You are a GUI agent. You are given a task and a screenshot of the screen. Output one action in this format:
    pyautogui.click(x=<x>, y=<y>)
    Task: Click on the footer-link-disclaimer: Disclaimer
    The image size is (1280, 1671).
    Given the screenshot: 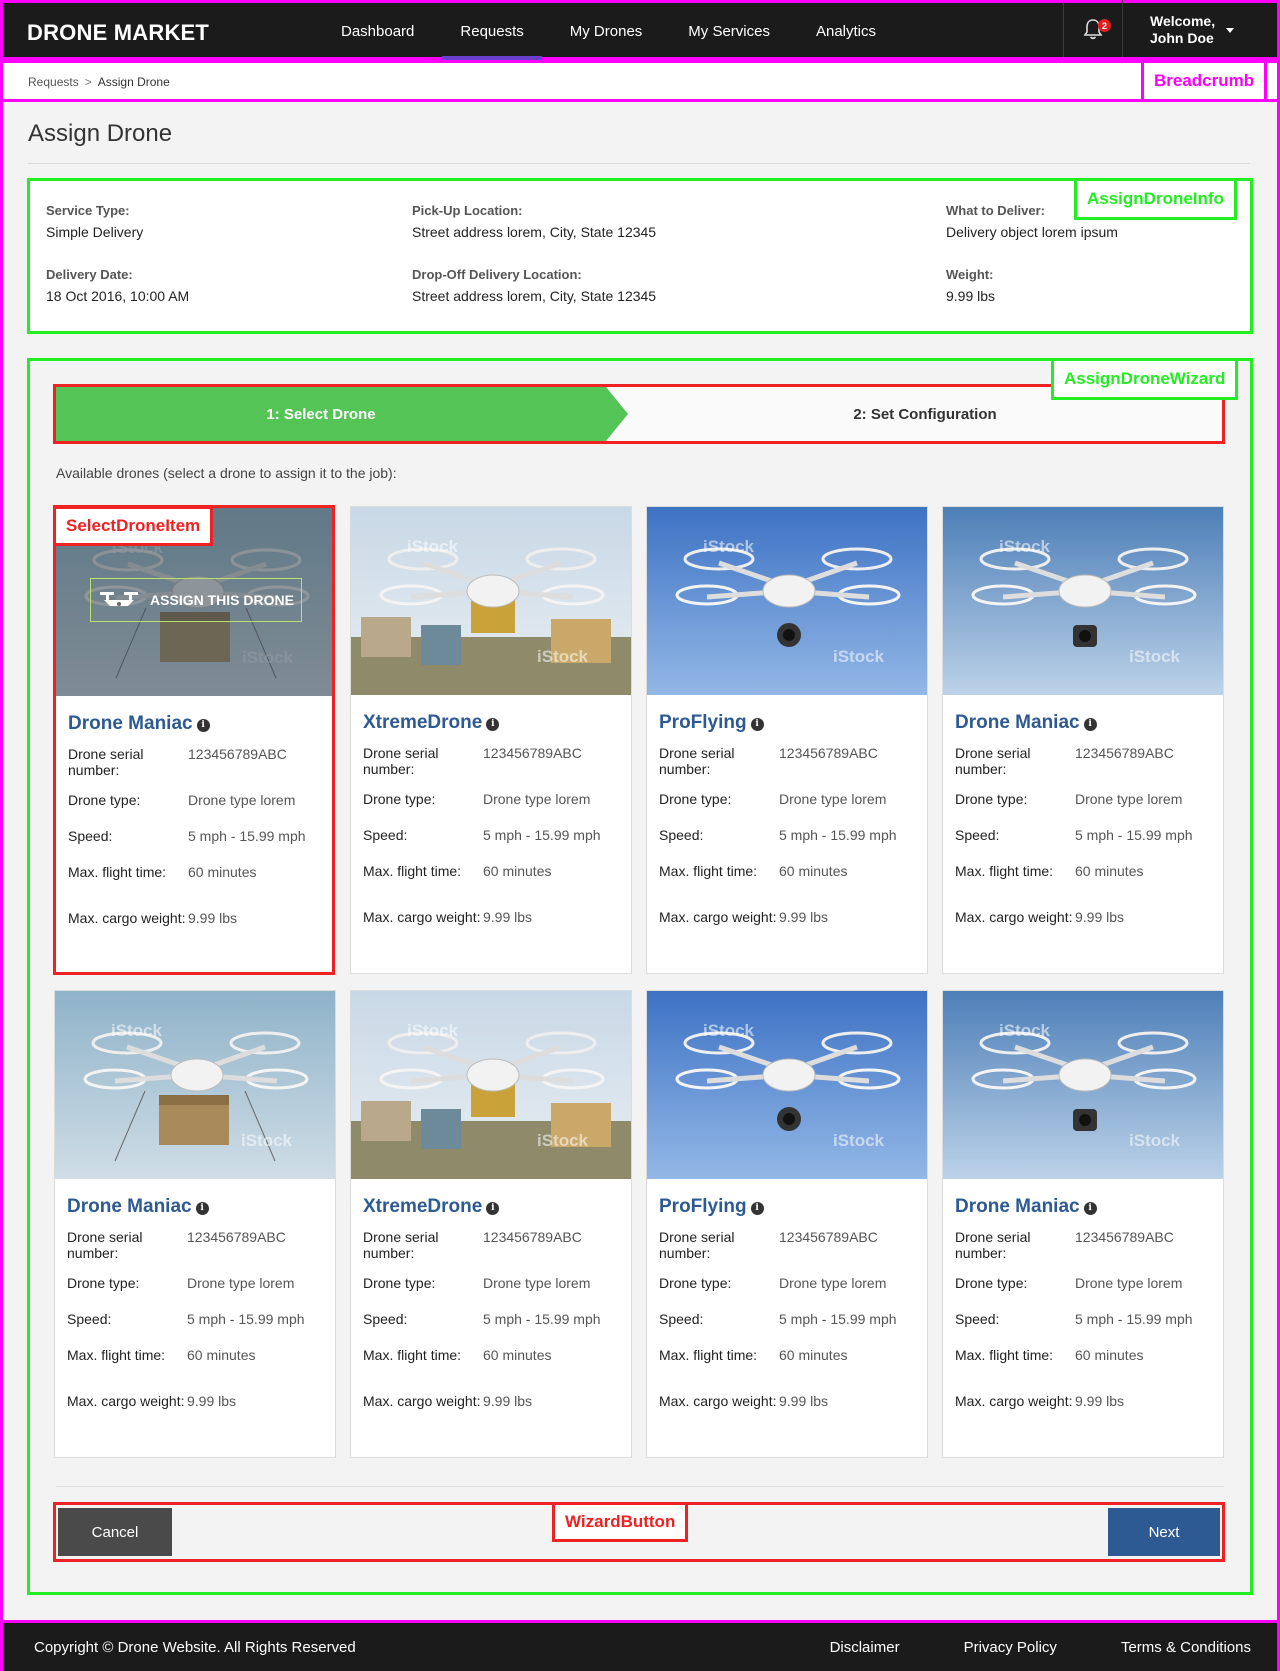 What is the action you would take?
    pyautogui.click(x=865, y=1647)
    